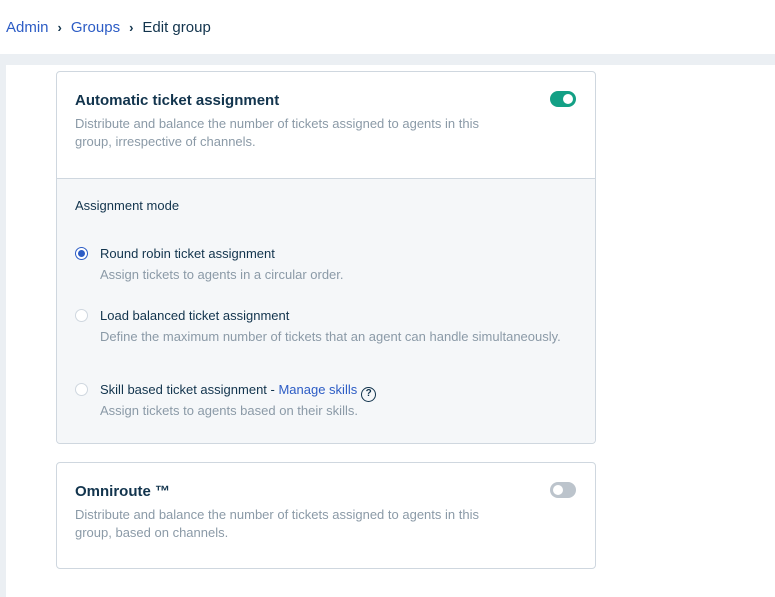 Image resolution: width=775 pixels, height=597 pixels. I want to click on breadcrumb-current: Edit group, so click(176, 27).